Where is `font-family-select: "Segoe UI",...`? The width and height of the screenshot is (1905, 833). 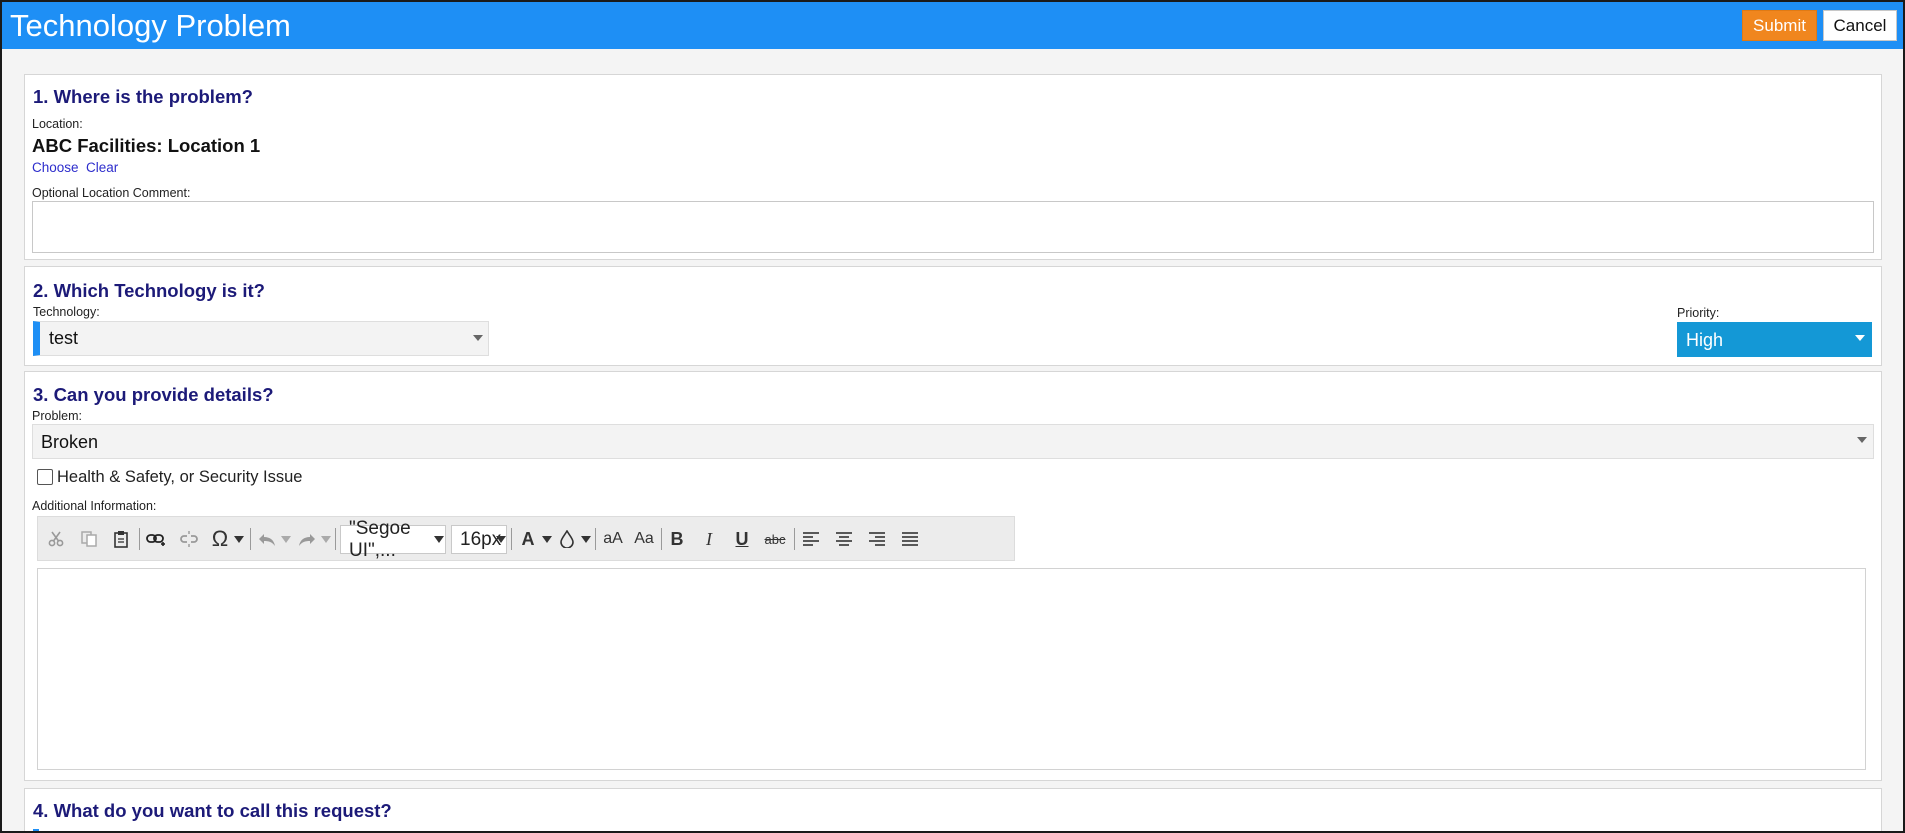
font-family-select: "Segoe UI",... is located at coordinates (393, 539).